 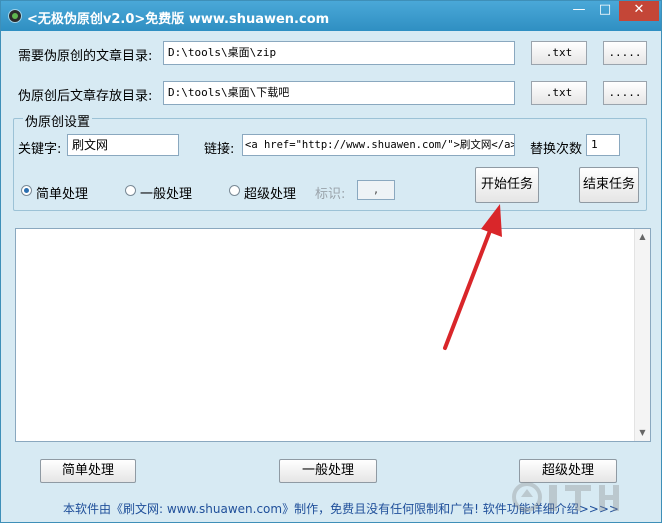 What do you see at coordinates (559, 93) in the screenshot?
I see `target-ext-button: .txt` at bounding box center [559, 93].